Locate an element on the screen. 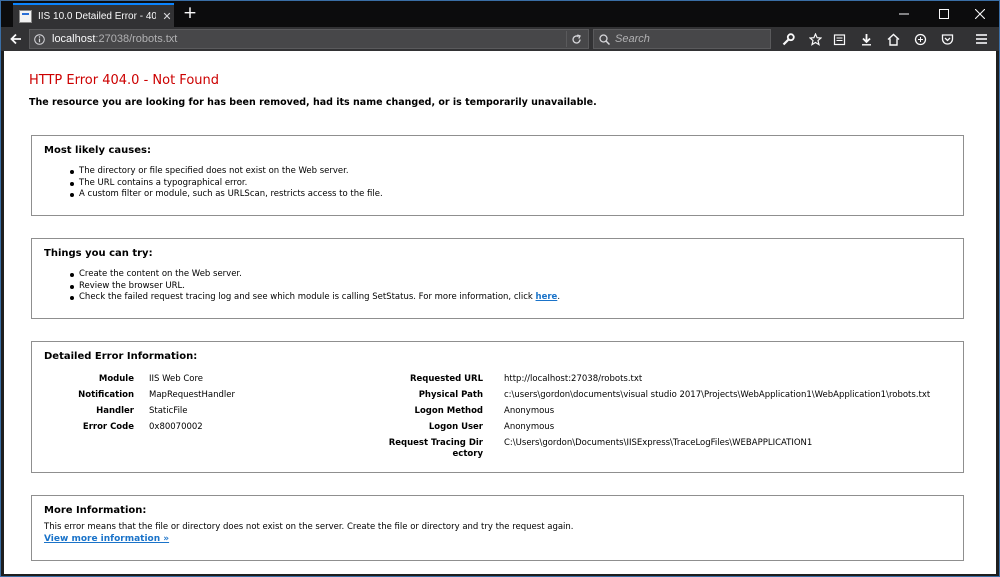 This screenshot has width=1000, height=577. minimize-icon is located at coordinates (904, 14).